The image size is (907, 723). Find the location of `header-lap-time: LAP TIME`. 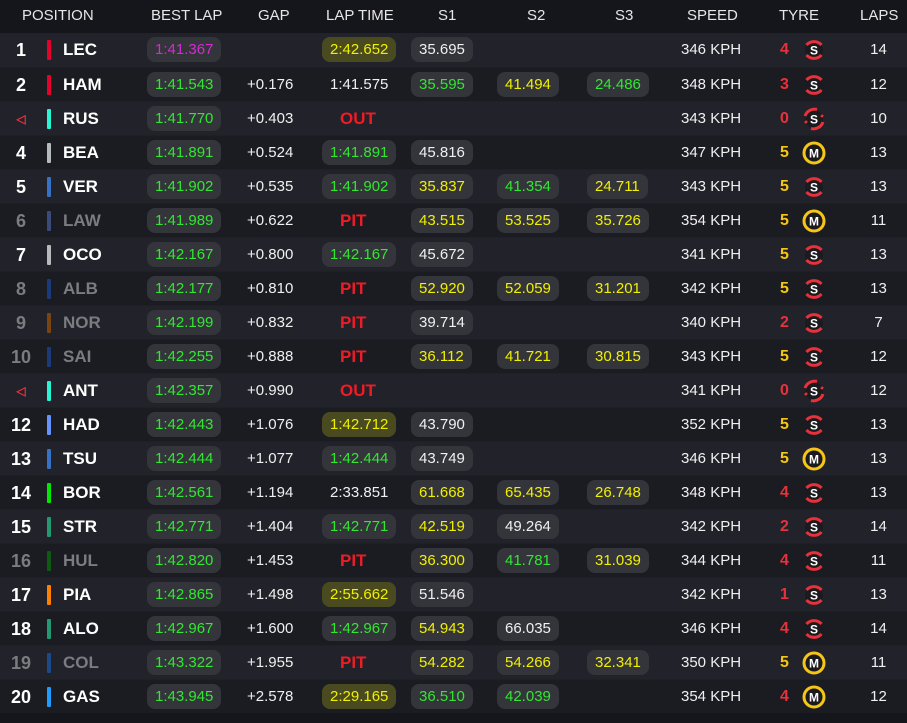

header-lap-time: LAP TIME is located at coordinates (360, 15).